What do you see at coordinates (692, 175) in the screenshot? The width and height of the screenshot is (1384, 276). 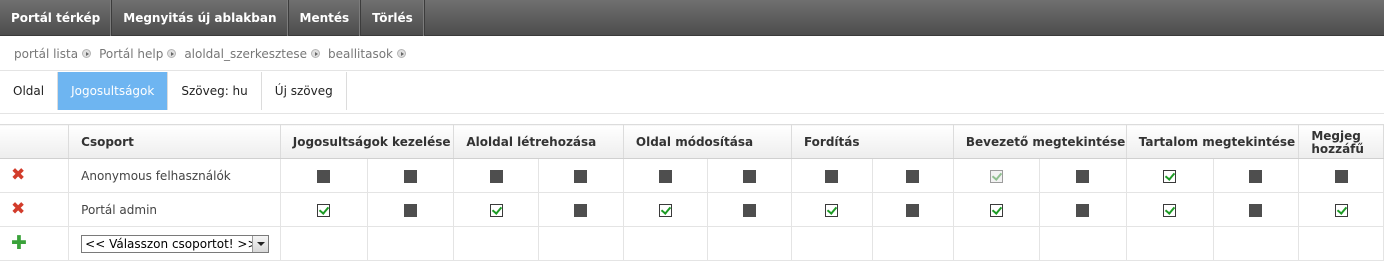 I see `table-row: ✖ Anonymous felhasználók` at bounding box center [692, 175].